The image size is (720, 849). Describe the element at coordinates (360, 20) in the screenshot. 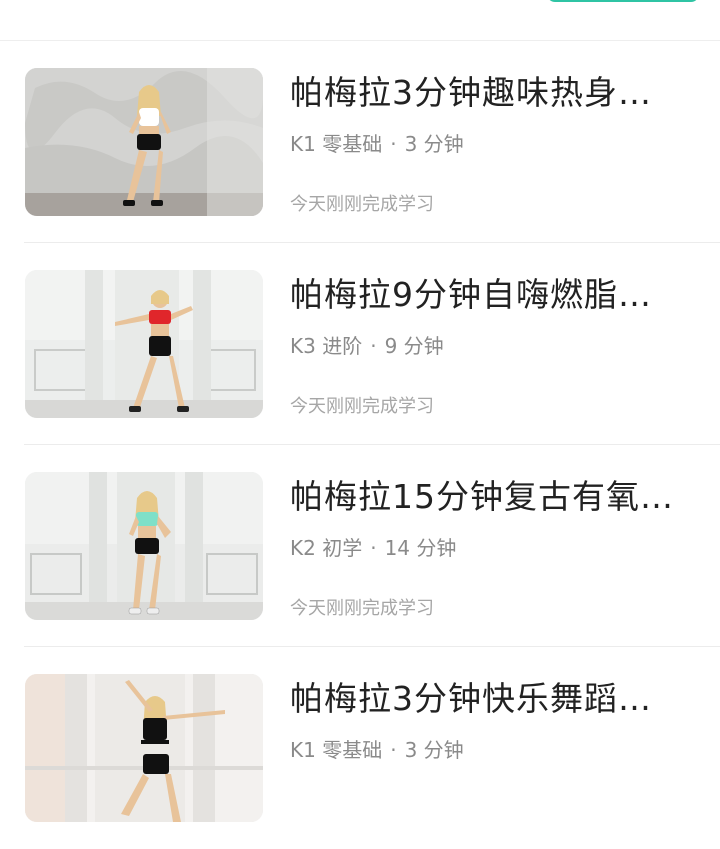

I see `top-bar` at that location.